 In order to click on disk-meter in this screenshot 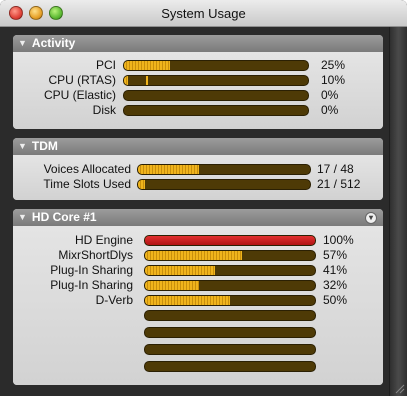, I will do `click(216, 110)`.